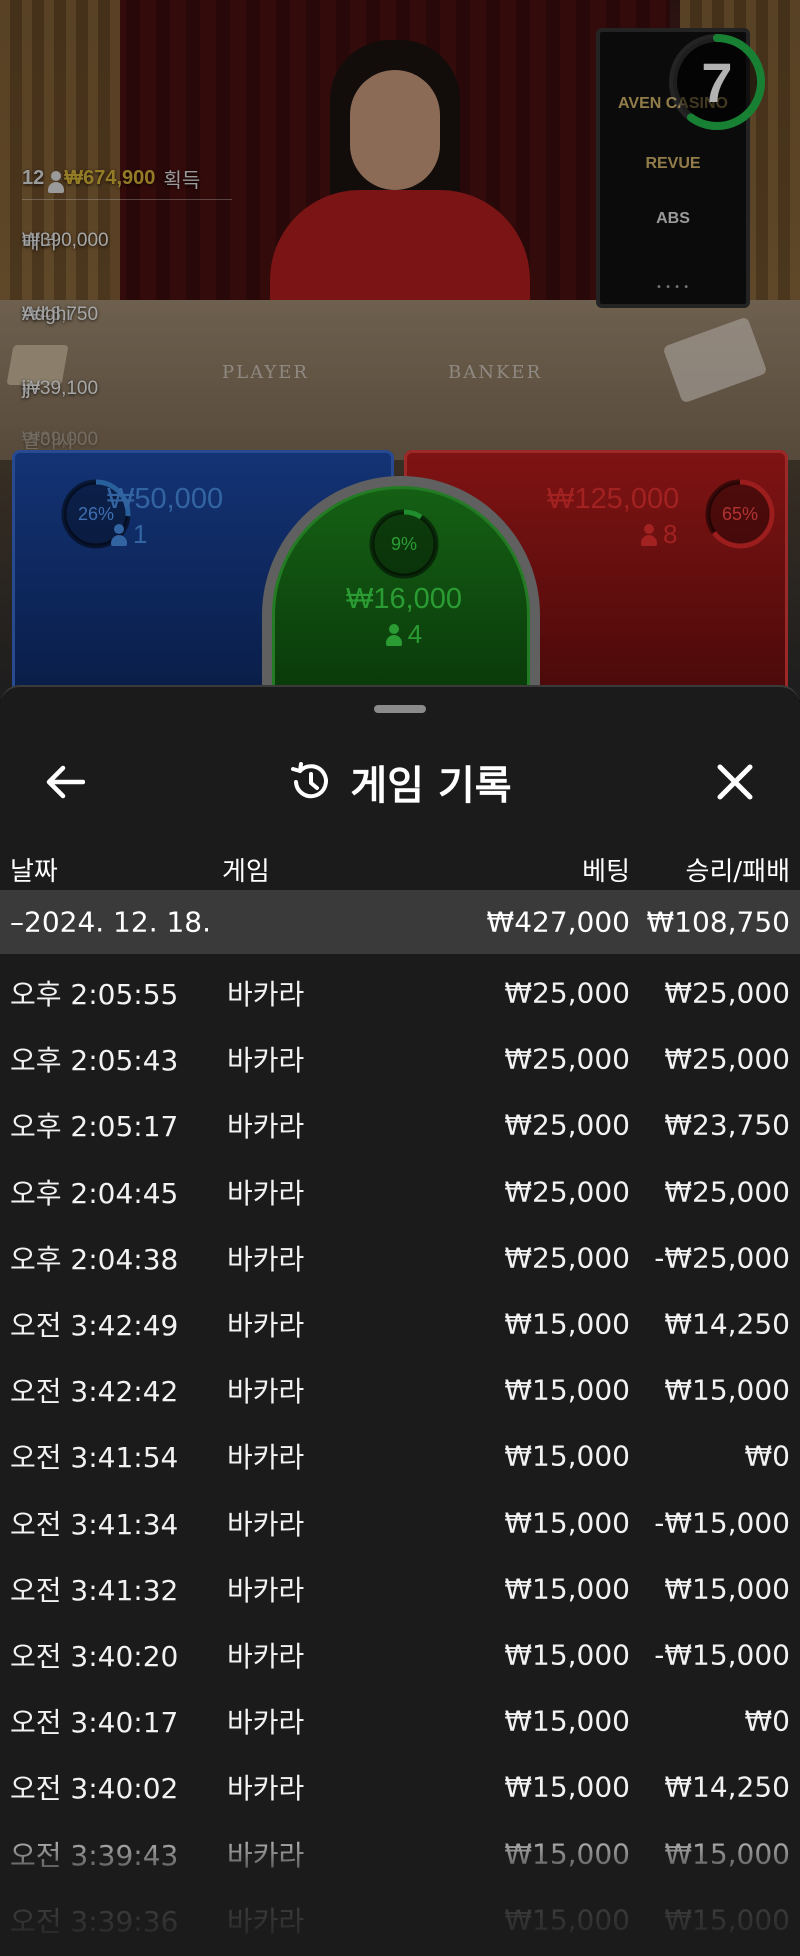 Image resolution: width=800 pixels, height=1956 pixels. I want to click on row-time: 오전 3:42:49, so click(94, 1326).